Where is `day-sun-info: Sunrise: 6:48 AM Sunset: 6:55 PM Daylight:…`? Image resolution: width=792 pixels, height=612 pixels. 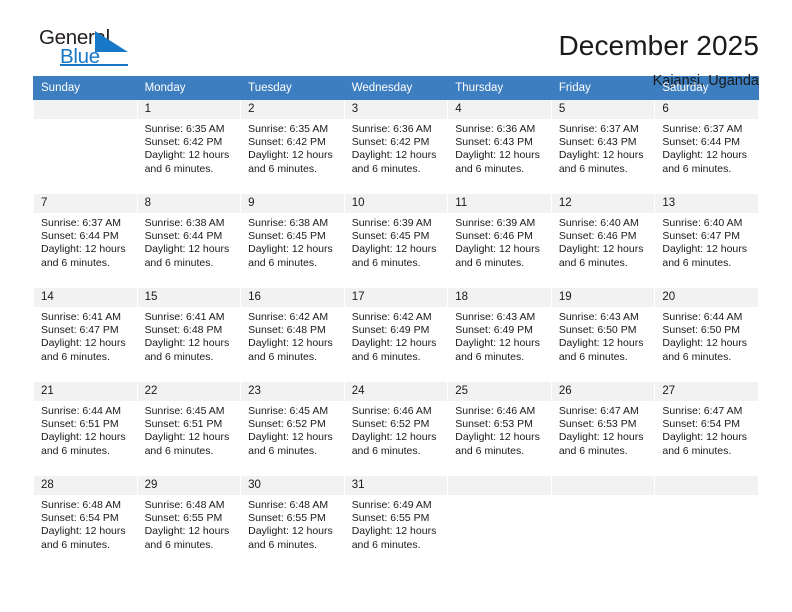
day-sun-info: Sunrise: 6:48 AM Sunset: 6:55 PM Daylight:… is located at coordinates (189, 523).